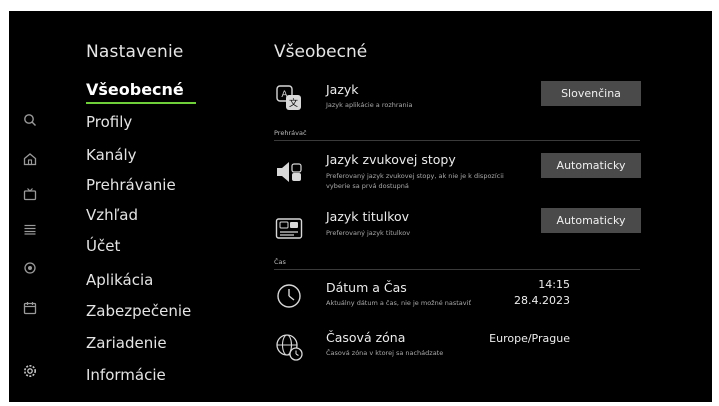  What do you see at coordinates (30, 194) in the screenshot?
I see `tv-icon` at bounding box center [30, 194].